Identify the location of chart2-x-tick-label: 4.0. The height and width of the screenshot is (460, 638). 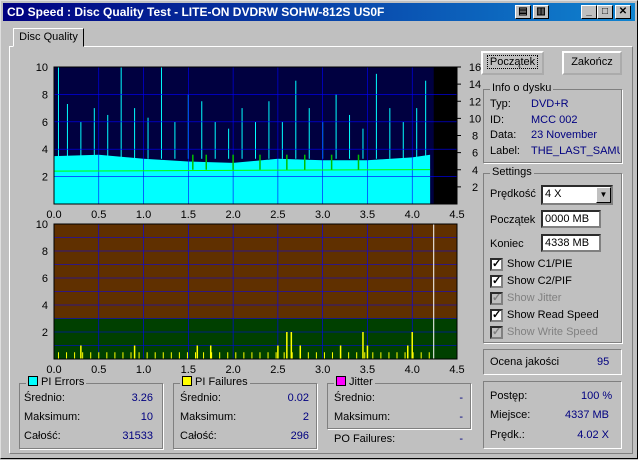
(412, 370).